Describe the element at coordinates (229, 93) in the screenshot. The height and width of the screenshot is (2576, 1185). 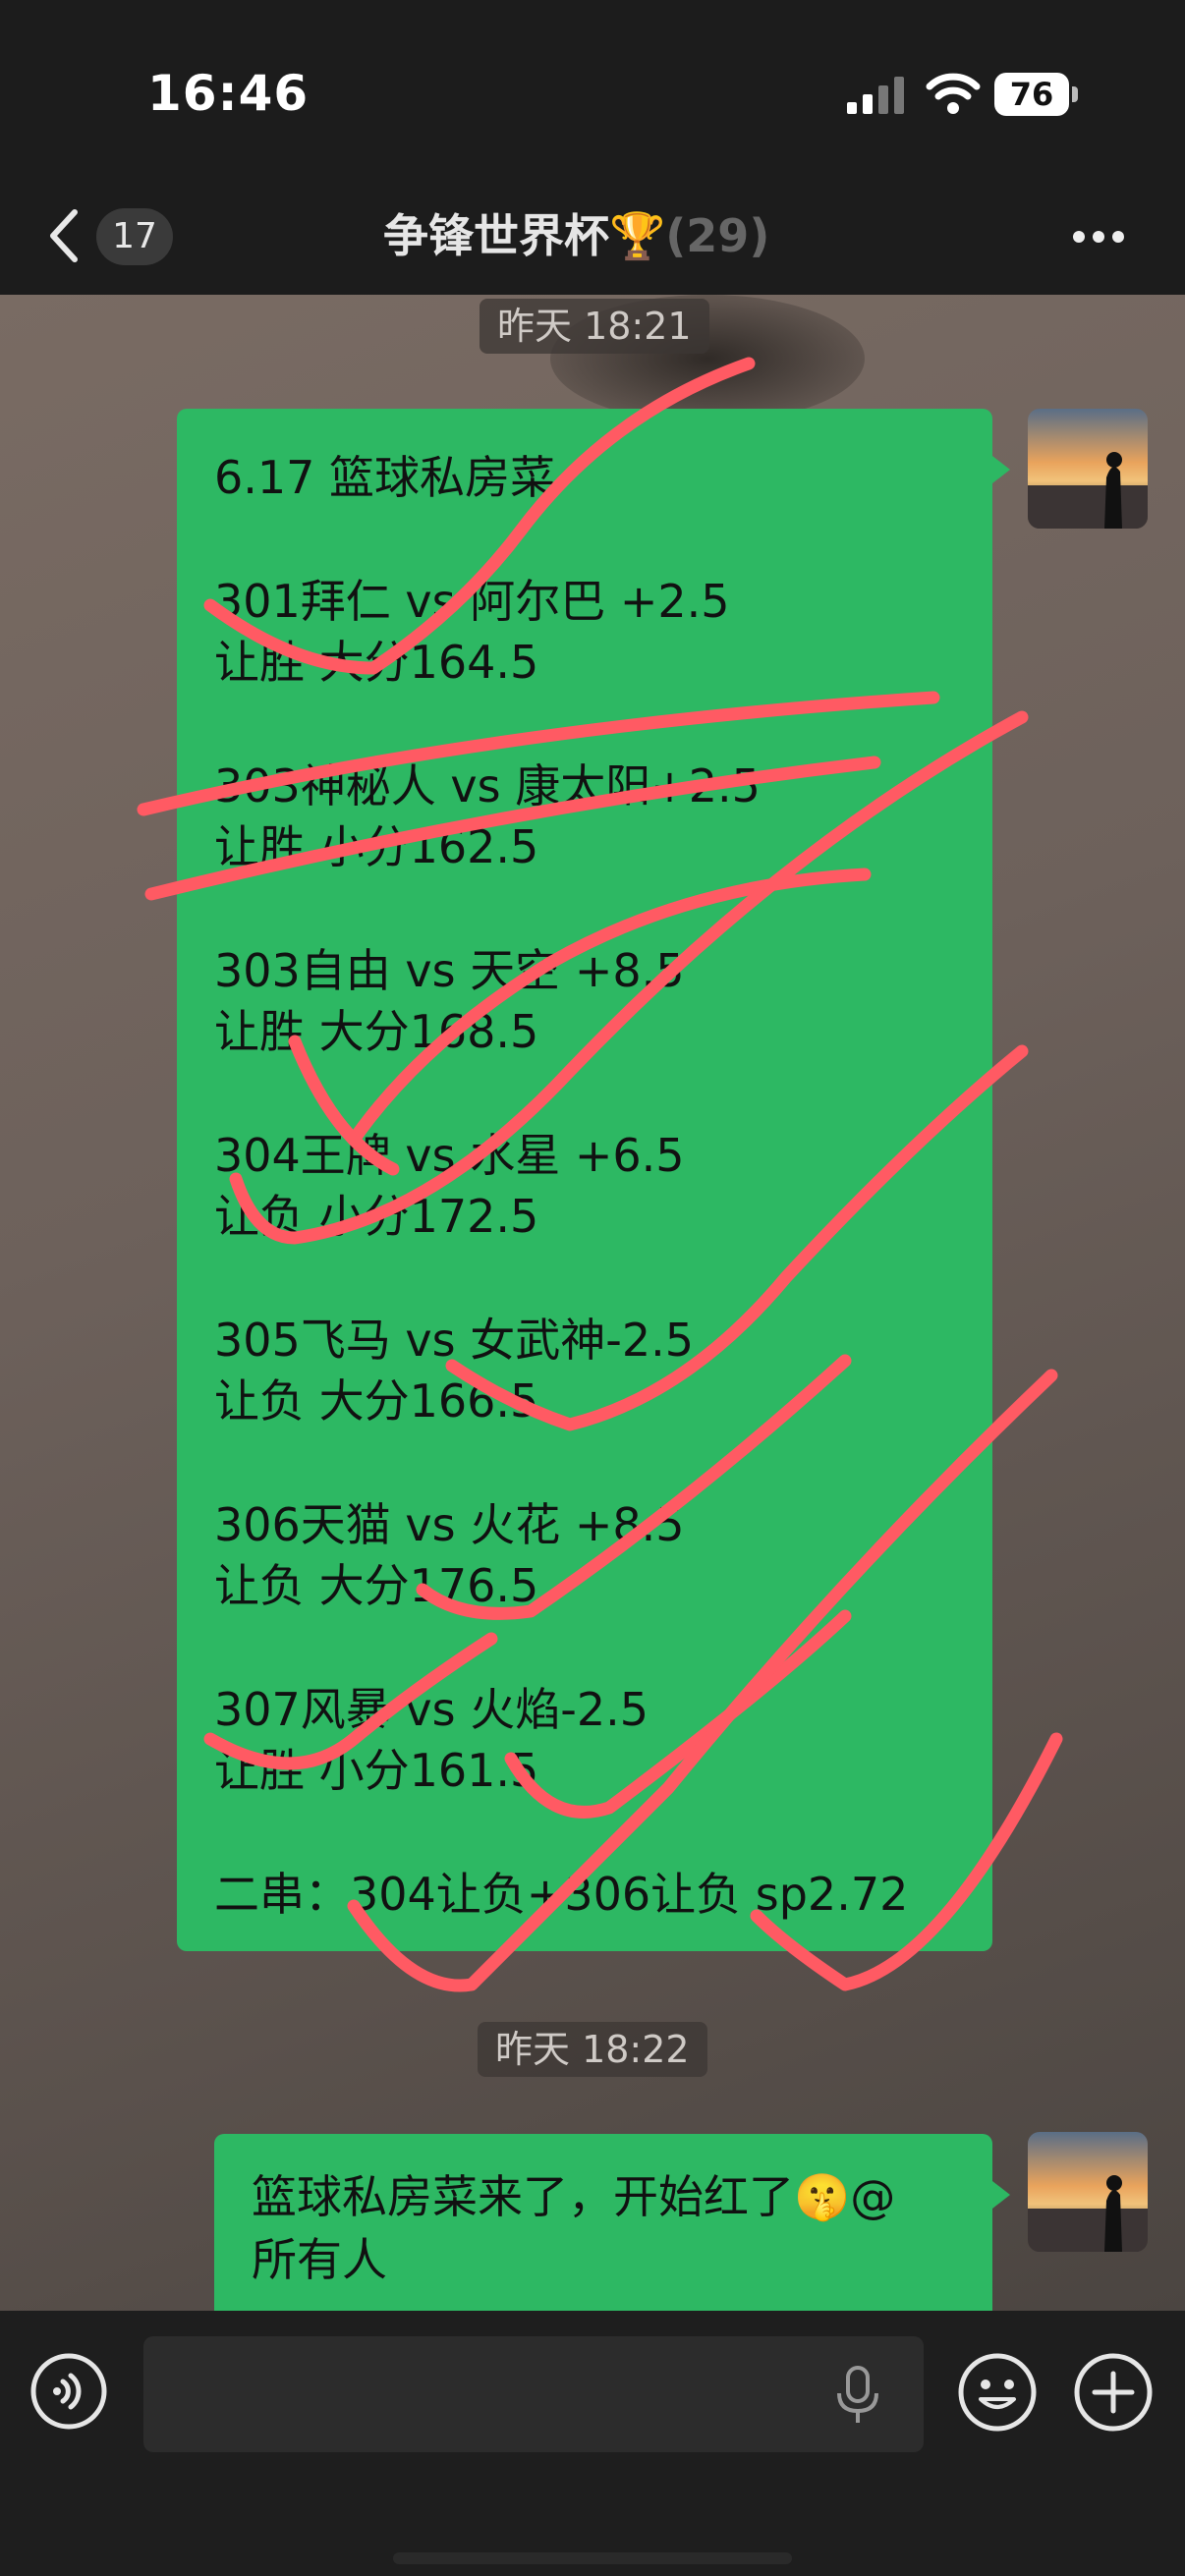
I see `status-time: 16:46` at that location.